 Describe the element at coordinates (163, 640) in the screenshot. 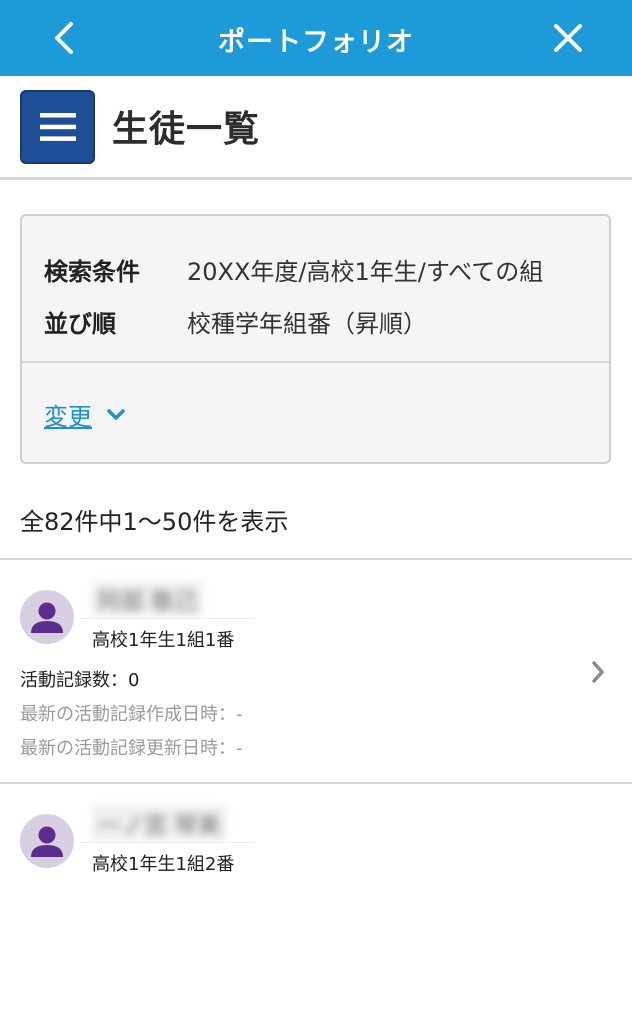

I see `student-class: 高校1年生1組1番` at that location.